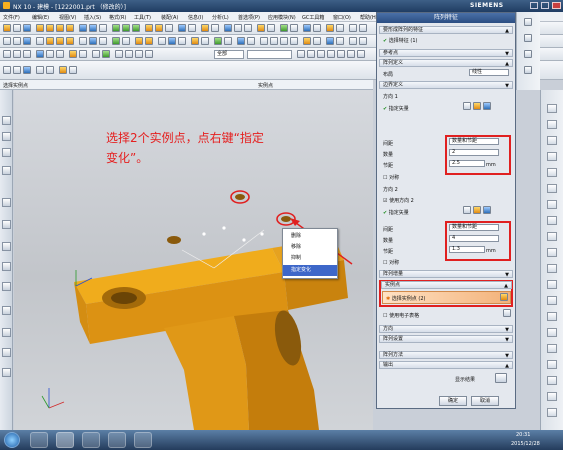 The height and width of the screenshot is (450, 563). I want to click on web-browser-icon, so click(6, 224).